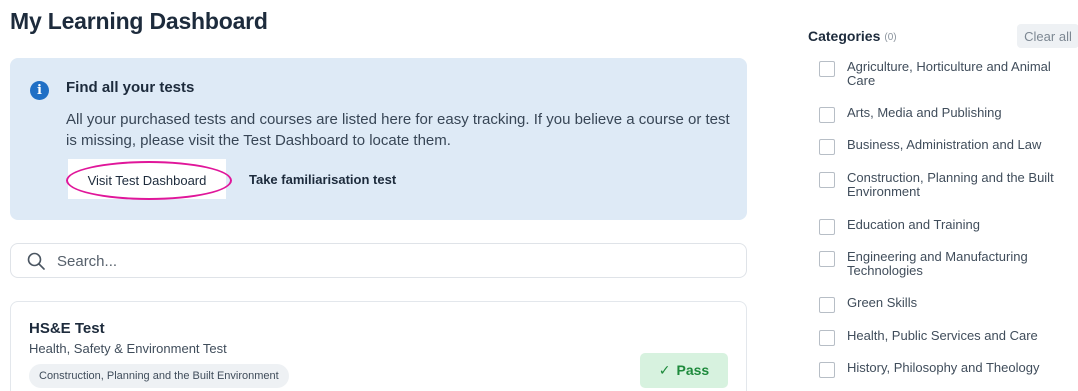 The width and height of the screenshot is (1078, 391). What do you see at coordinates (890, 37) in the screenshot?
I see `categories-count: (0)` at bounding box center [890, 37].